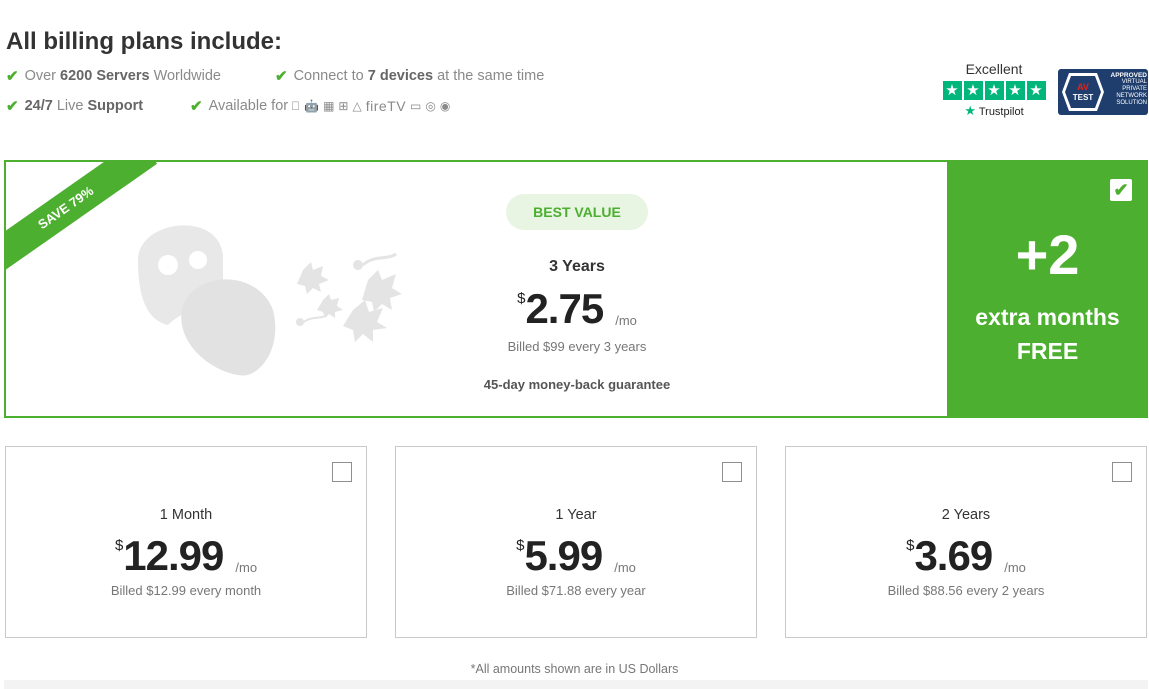  What do you see at coordinates (440, 106) in the screenshot?
I see `firefox-icon: ◉` at bounding box center [440, 106].